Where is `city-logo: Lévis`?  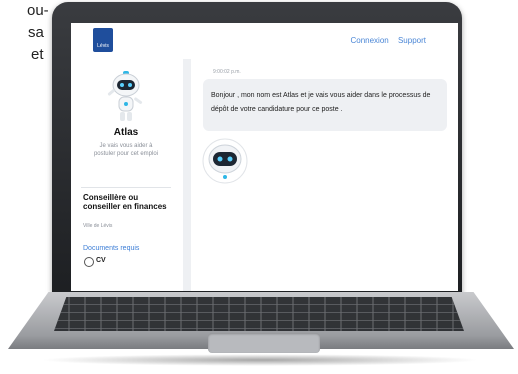
city-logo: Lévis is located at coordinates (103, 40).